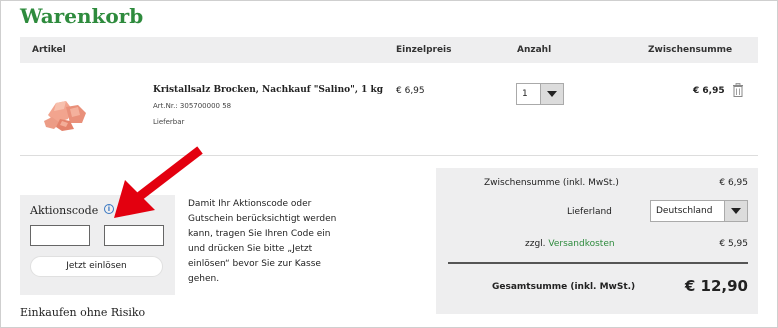 The width and height of the screenshot is (778, 328). What do you see at coordinates (551, 183) in the screenshot?
I see `summary-subtotal-label: Zwischensumme (inkl. MwSt.)` at bounding box center [551, 183].